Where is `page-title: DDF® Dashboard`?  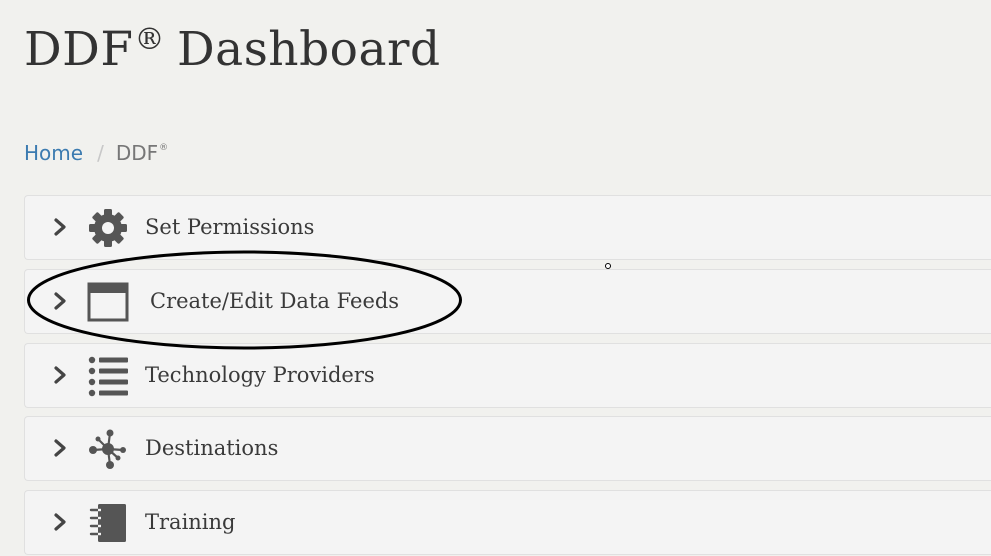
page-title: DDF® Dashboard is located at coordinates (232, 45).